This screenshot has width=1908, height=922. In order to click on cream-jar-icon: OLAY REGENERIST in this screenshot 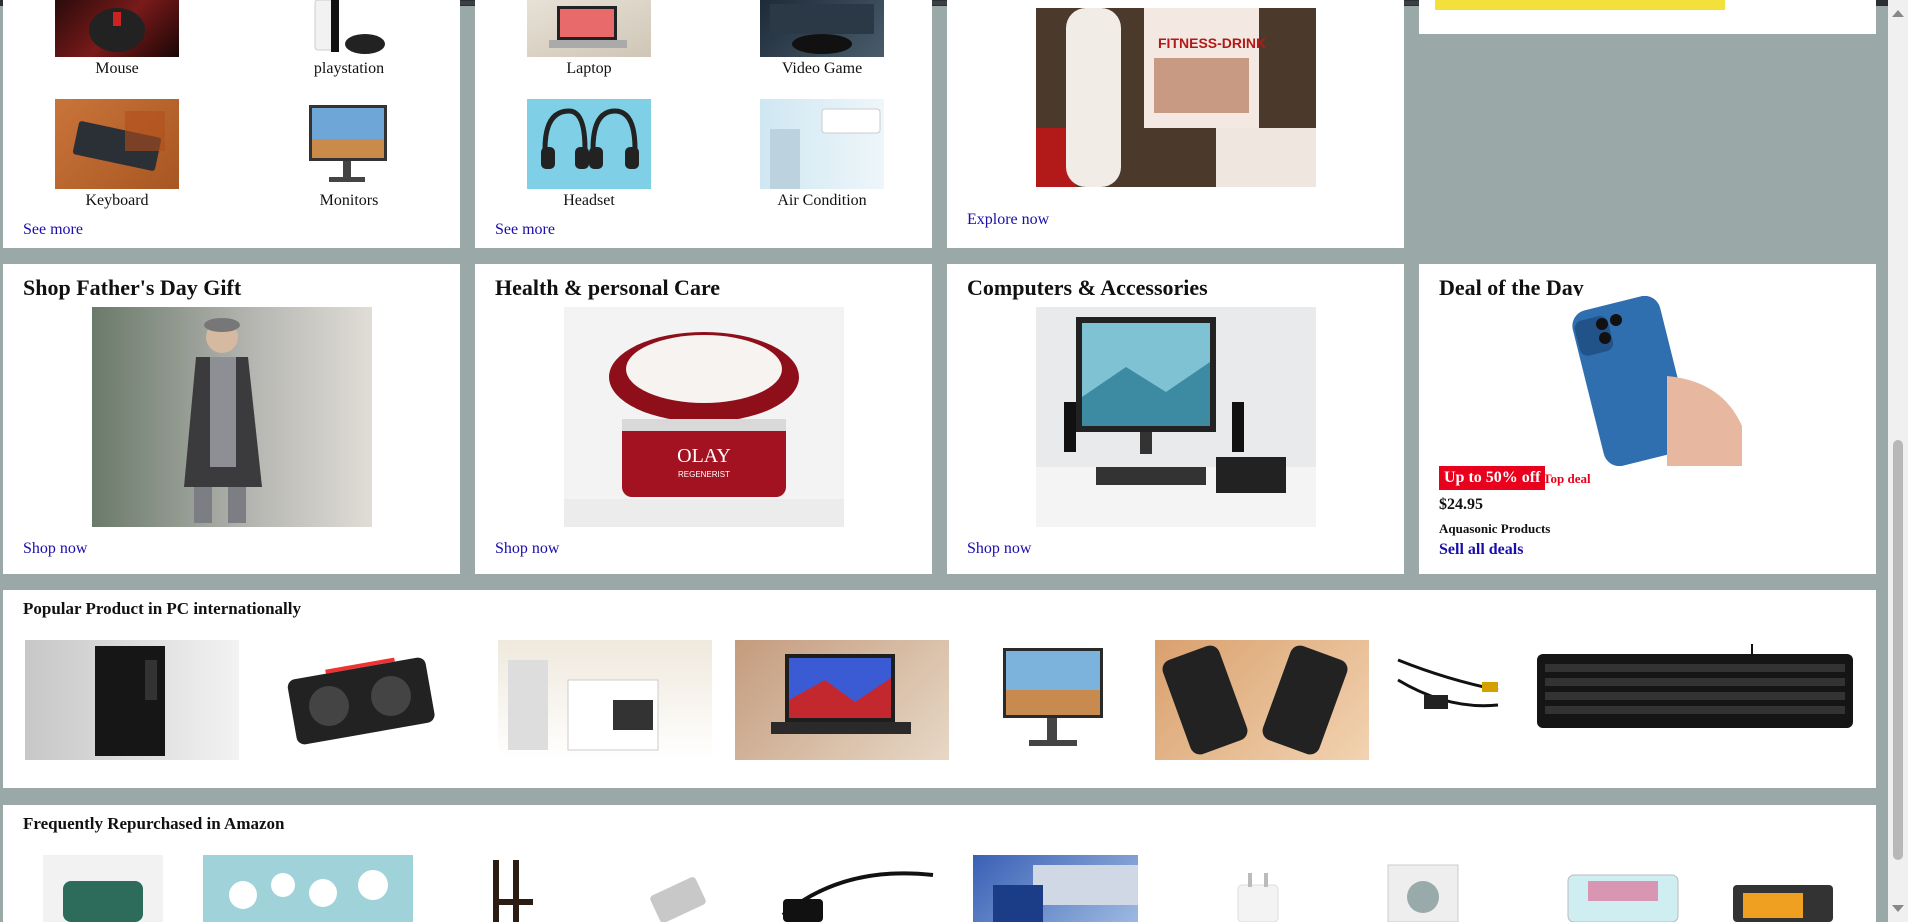, I will do `click(704, 429)`.